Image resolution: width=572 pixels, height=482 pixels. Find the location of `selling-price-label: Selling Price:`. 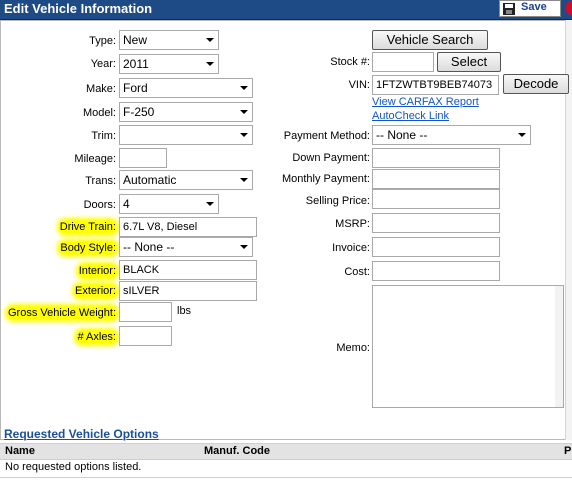

selling-price-label: Selling Price: is located at coordinates (337, 201).